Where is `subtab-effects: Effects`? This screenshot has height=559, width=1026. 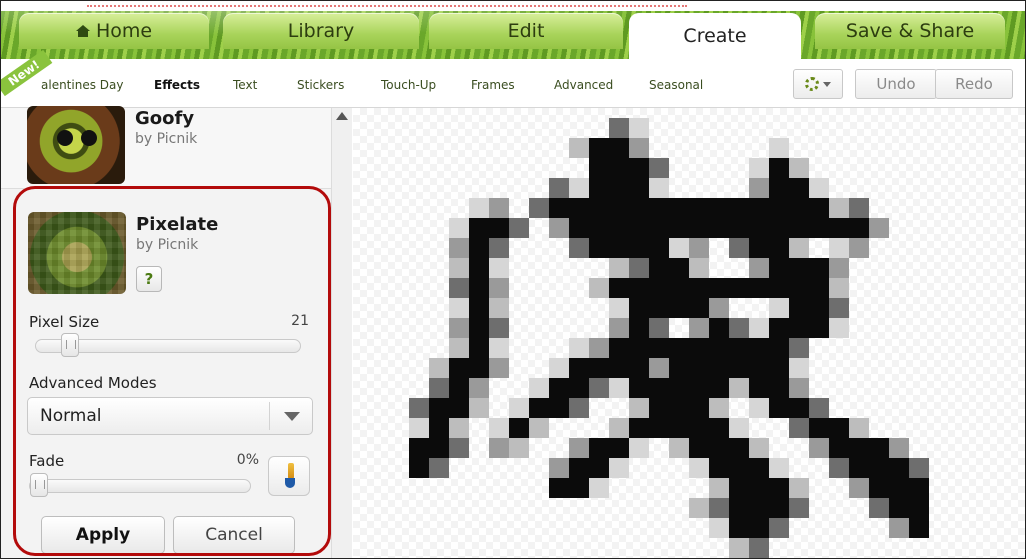
subtab-effects: Effects is located at coordinates (177, 85).